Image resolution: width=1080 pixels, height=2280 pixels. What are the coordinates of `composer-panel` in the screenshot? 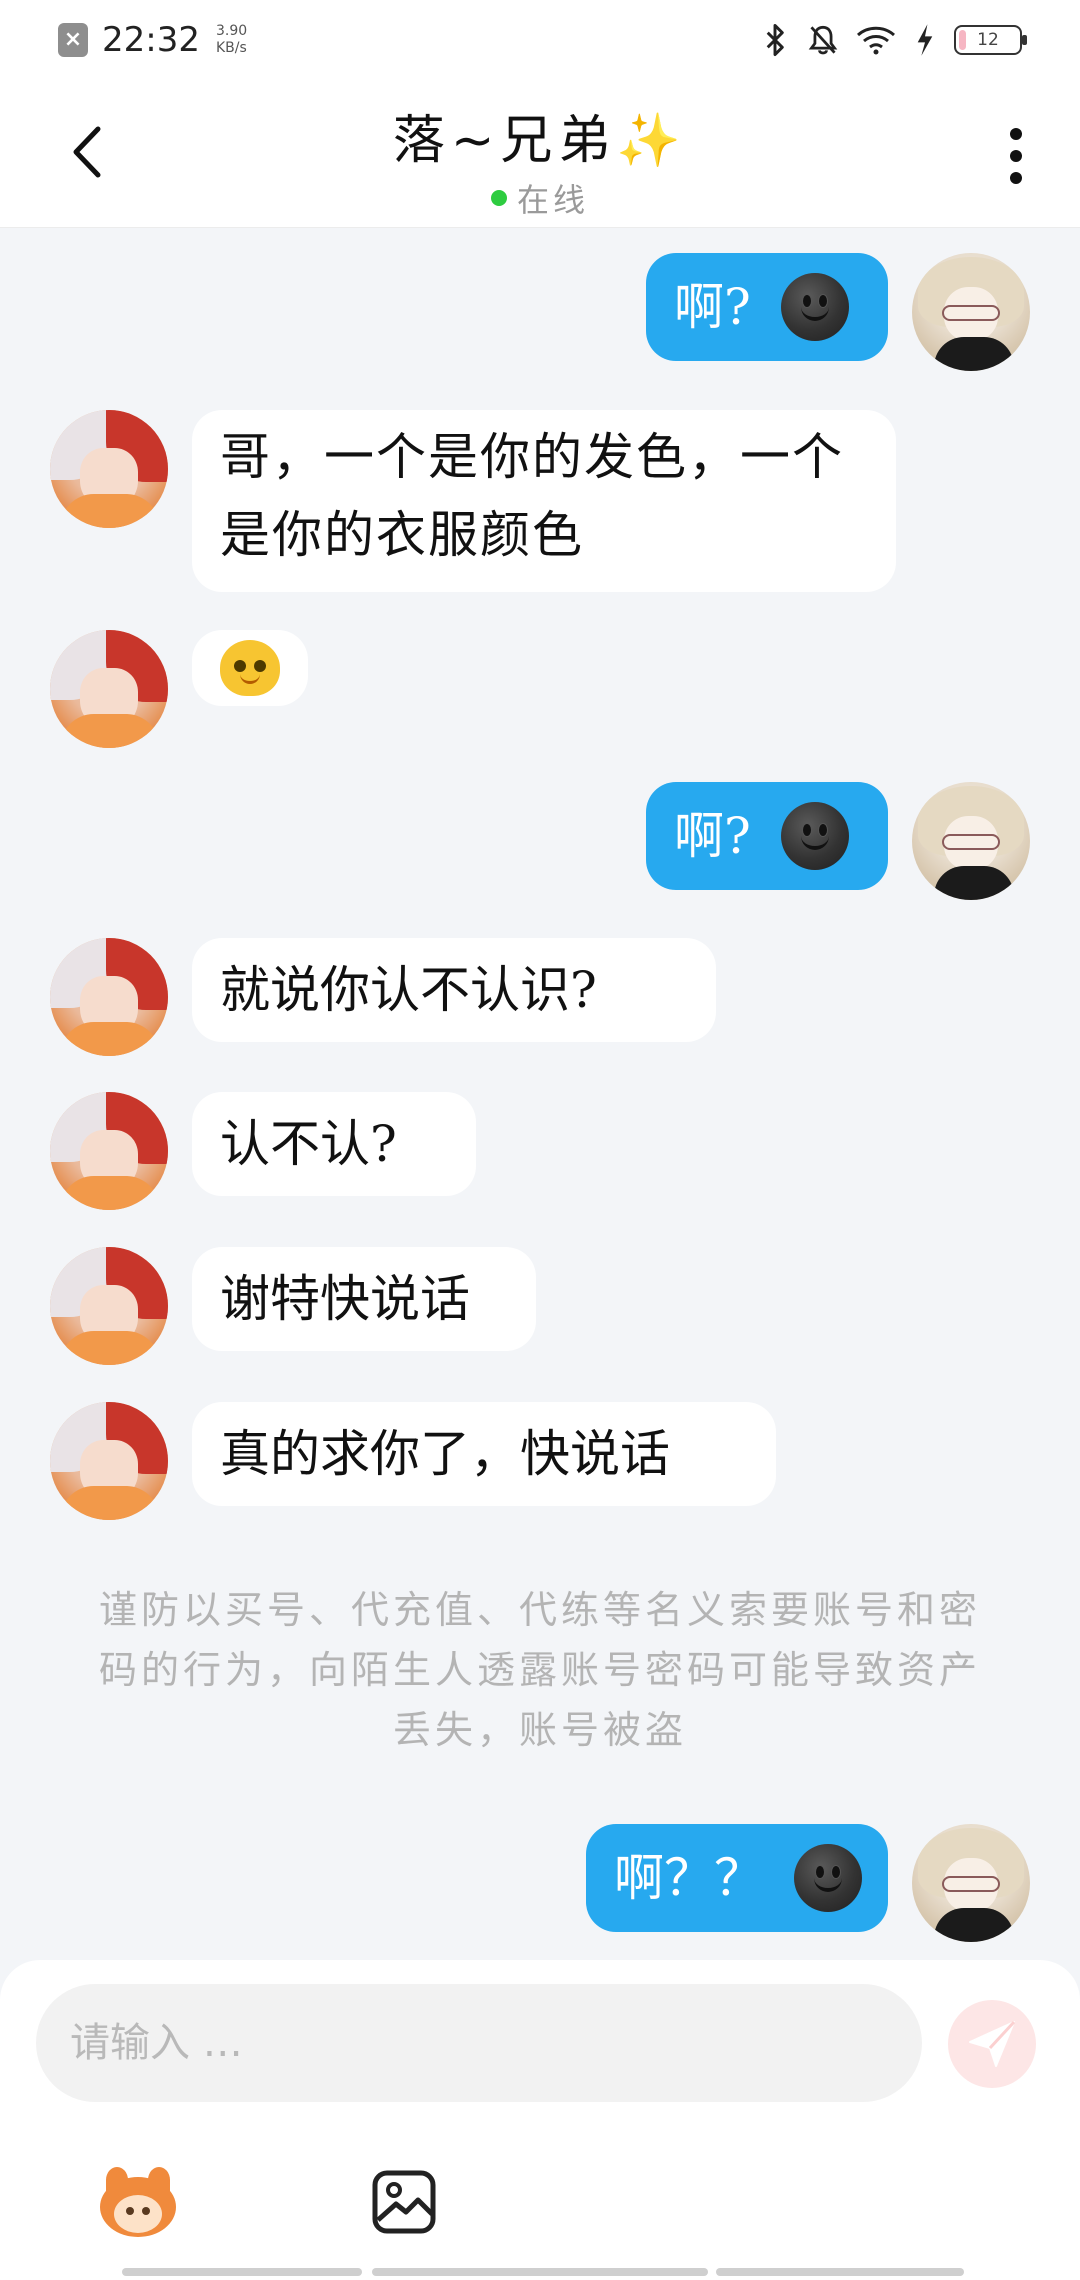 It's located at (540, 2120).